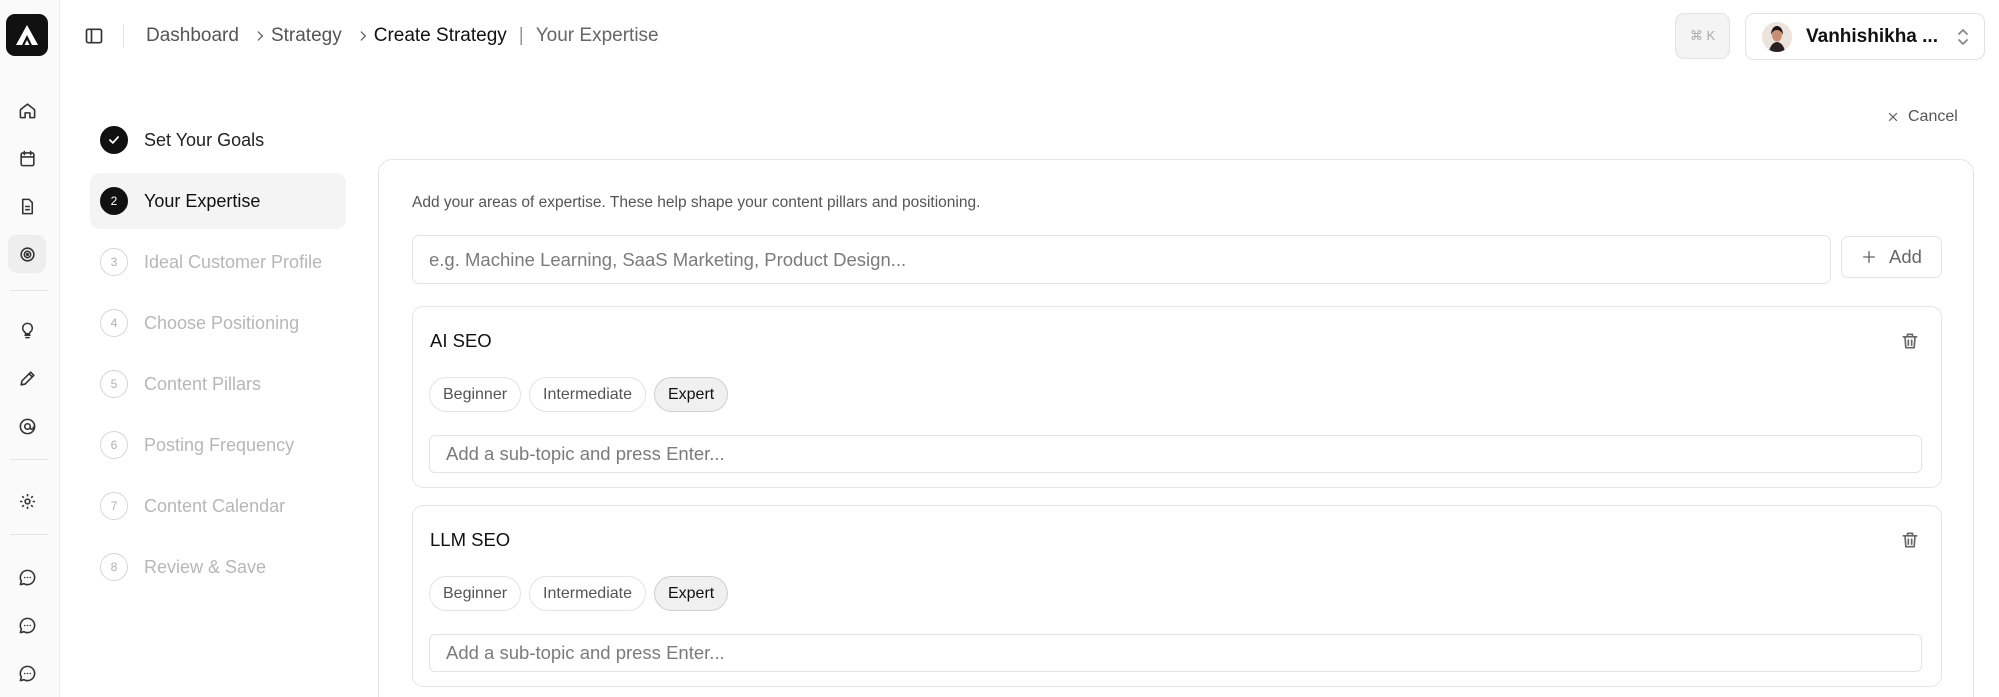 The width and height of the screenshot is (1999, 697). I want to click on step-content-calendar: 7 Content Calendar, so click(218, 506).